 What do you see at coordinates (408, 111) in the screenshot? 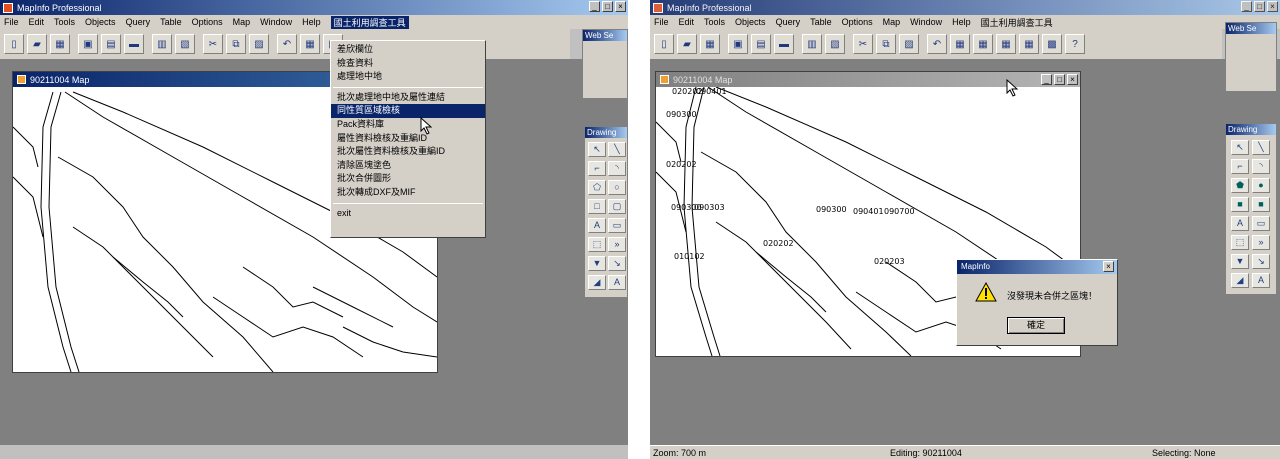
I see `menu-item-homogeneous-area-check: 同性質區域檢核` at bounding box center [408, 111].